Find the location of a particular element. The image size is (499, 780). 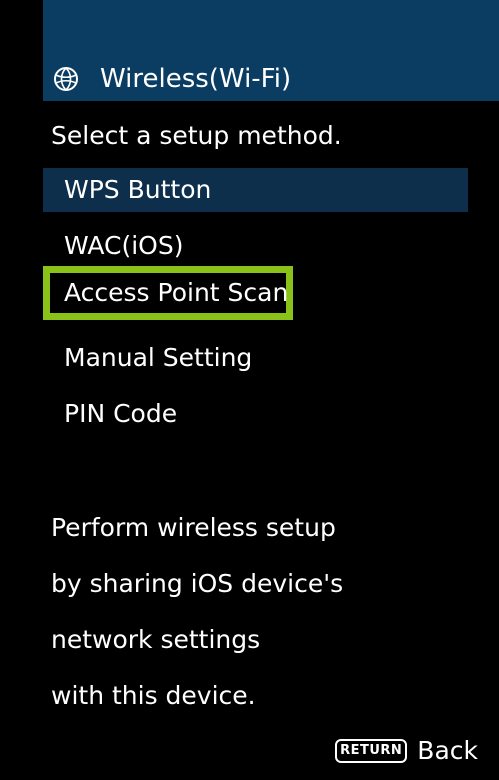

menu-item-pin-code: PIN Code is located at coordinates (255, 414).